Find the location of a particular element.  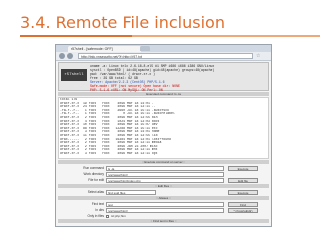

select-alias-row: Select alias find suid files Execute is located at coordinates (163, 192).